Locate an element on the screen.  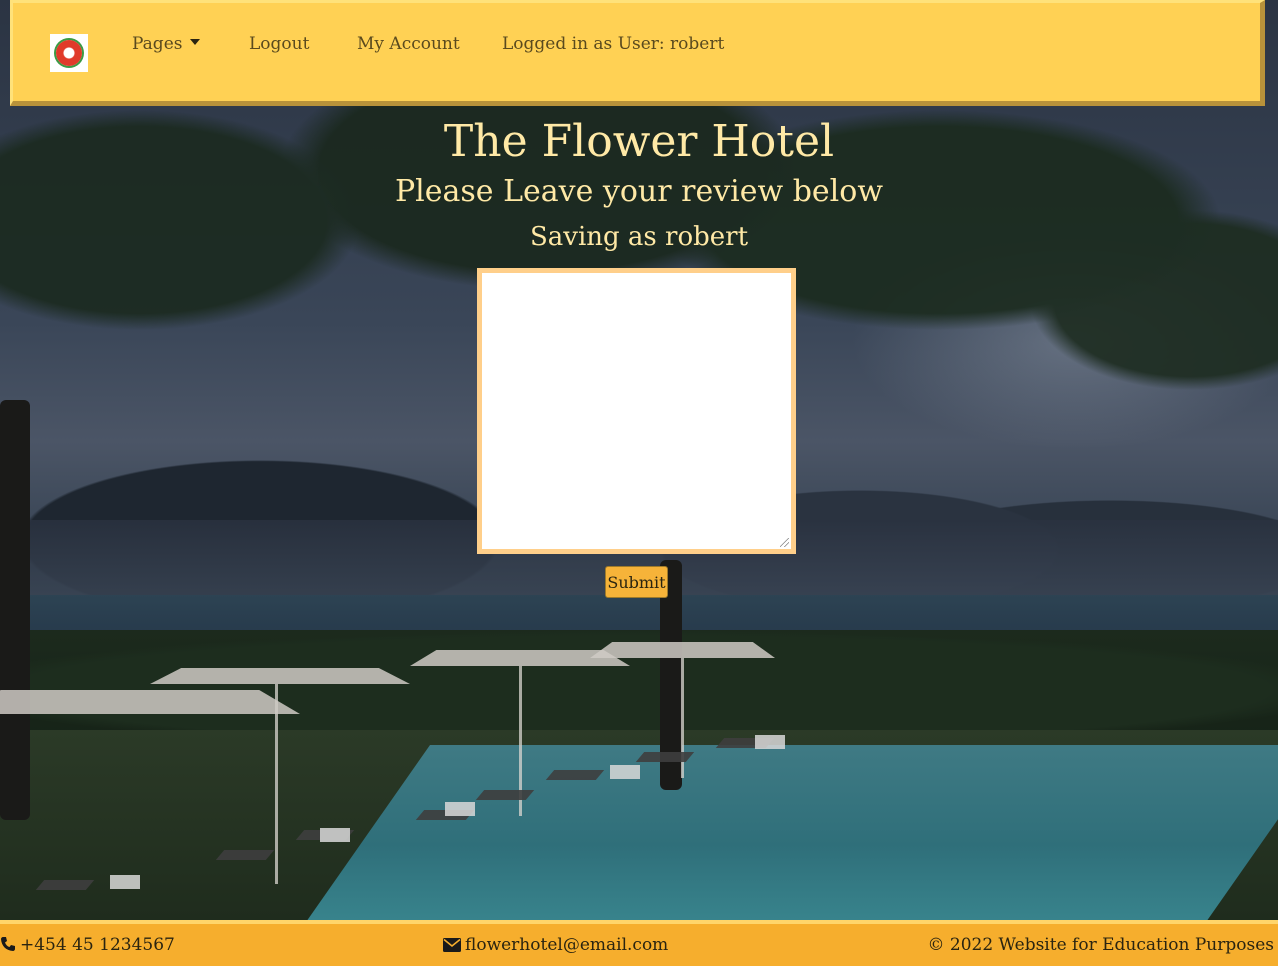
footer-copyright: © 2022 Website for Education Purposes is located at coordinates (1100, 945).